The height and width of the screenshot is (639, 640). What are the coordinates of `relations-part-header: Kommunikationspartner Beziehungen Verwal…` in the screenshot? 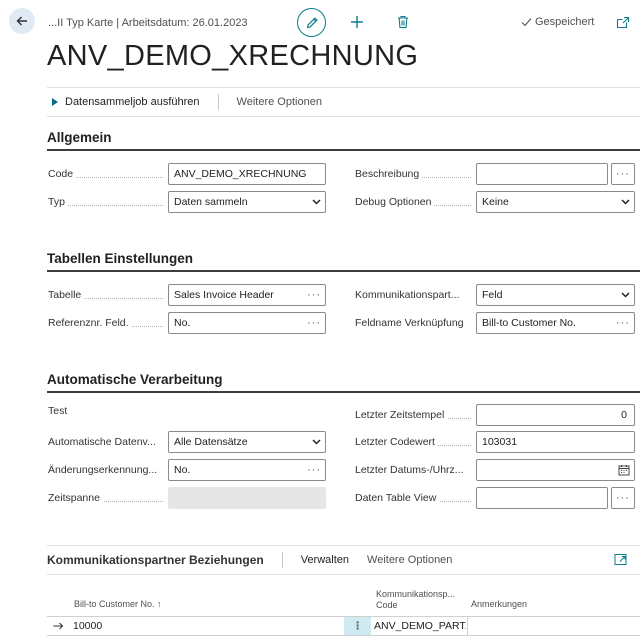 It's located at (343, 560).